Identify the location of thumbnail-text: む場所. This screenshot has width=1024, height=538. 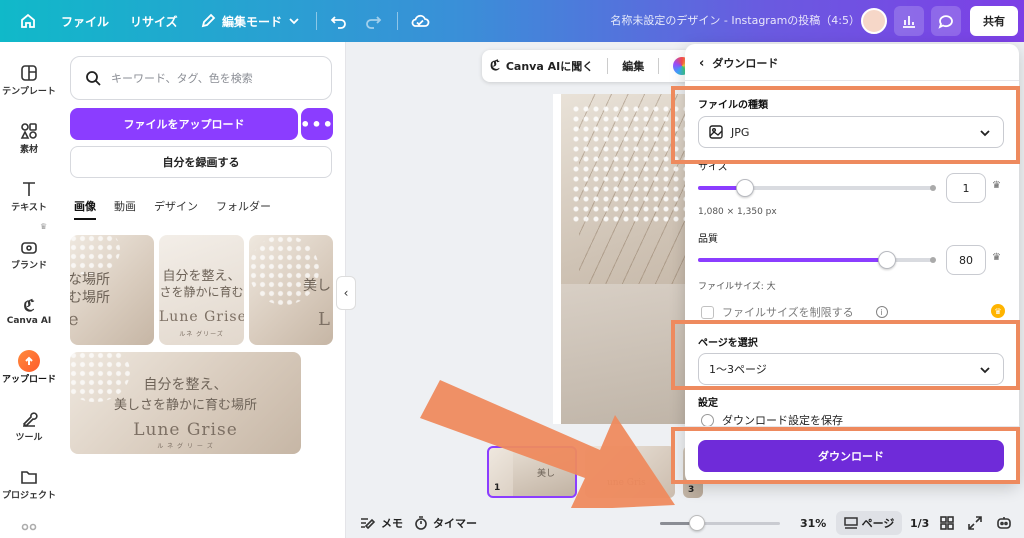
(90, 298).